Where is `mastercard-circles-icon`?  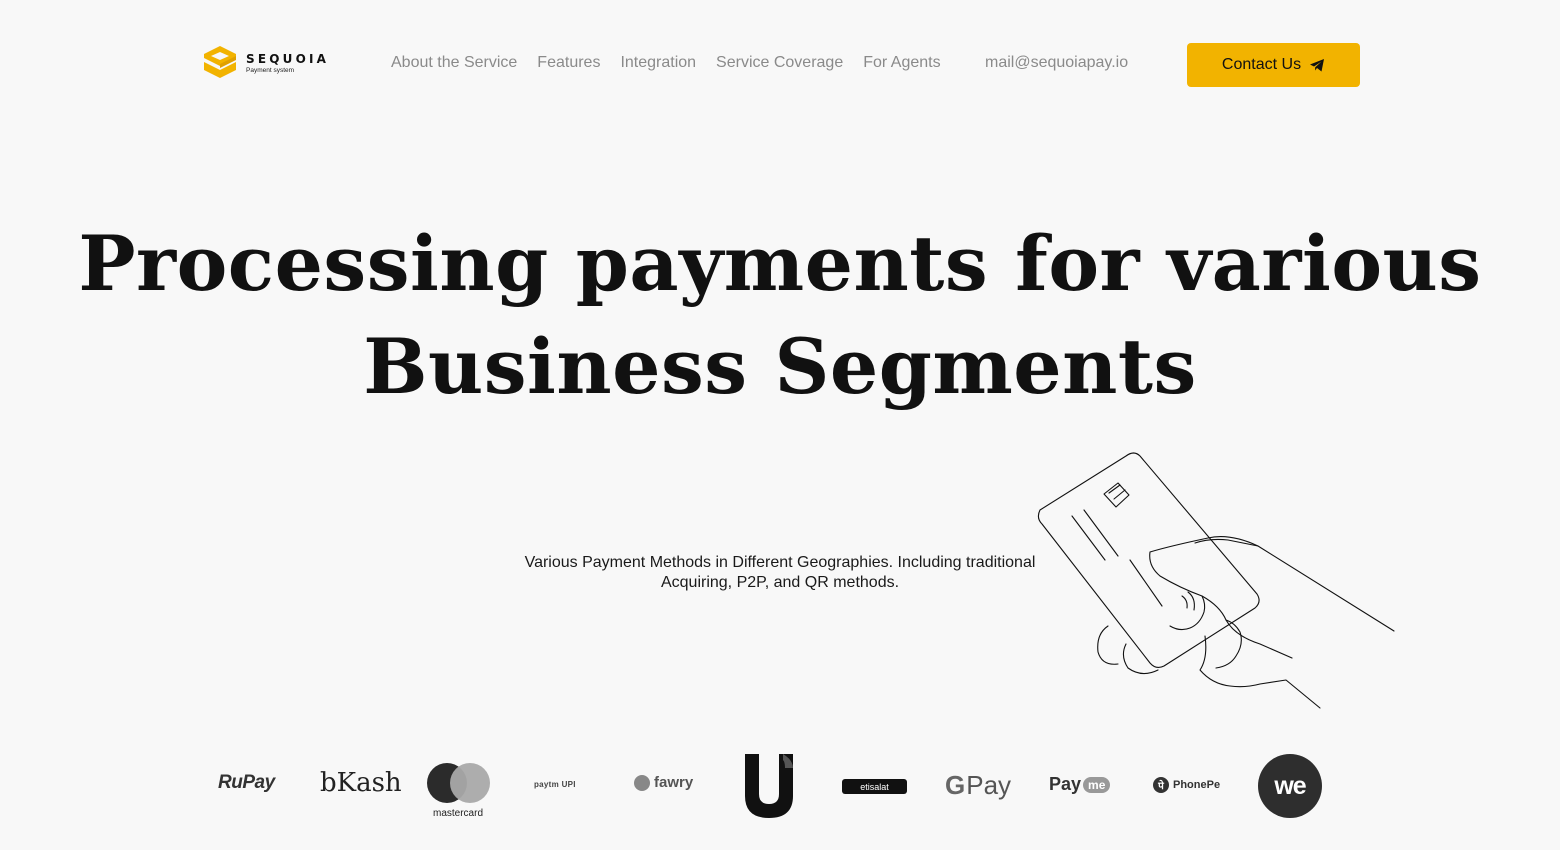 mastercard-circles-icon is located at coordinates (458, 784).